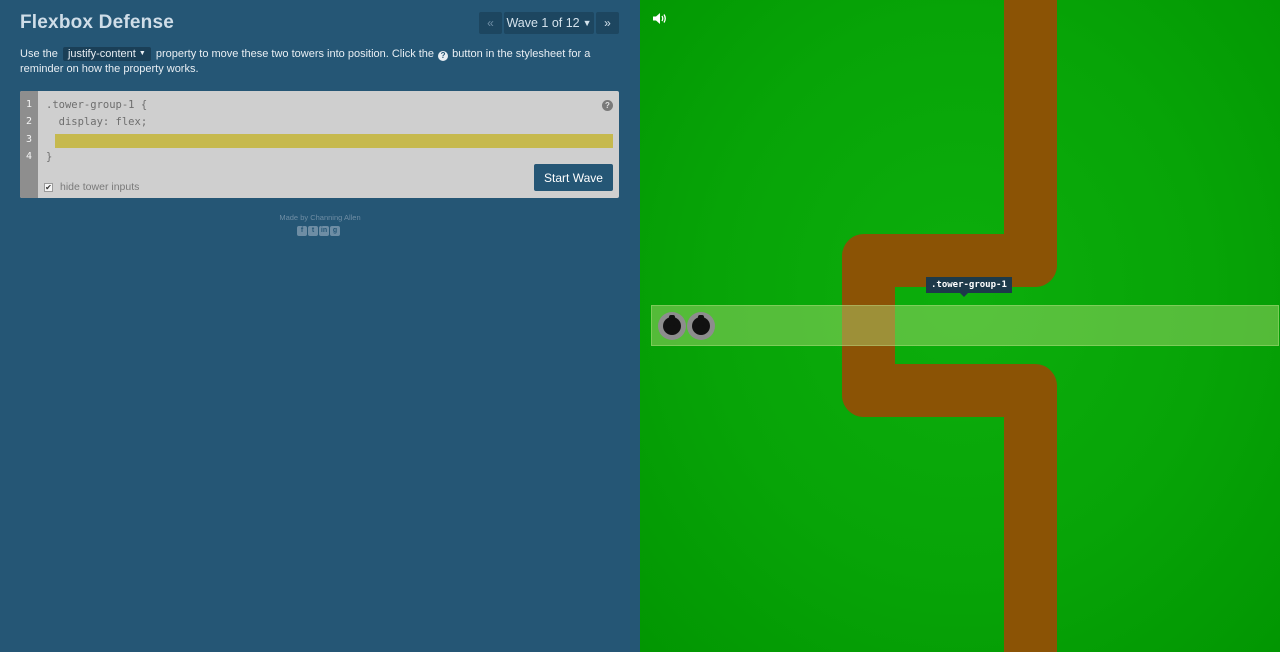  What do you see at coordinates (97, 105) in the screenshot?
I see `code-line-selector: .tower-group-1 {` at bounding box center [97, 105].